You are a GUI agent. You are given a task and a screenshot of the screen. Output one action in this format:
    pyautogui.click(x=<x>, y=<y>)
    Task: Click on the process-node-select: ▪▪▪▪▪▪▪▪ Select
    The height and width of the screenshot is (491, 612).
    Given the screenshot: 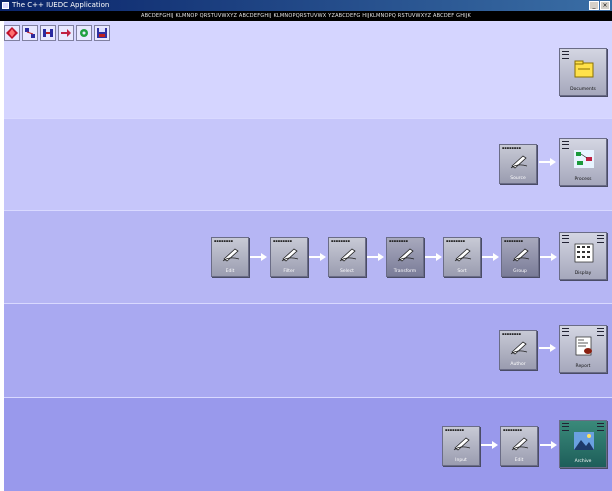 What is the action you would take?
    pyautogui.click(x=347, y=257)
    